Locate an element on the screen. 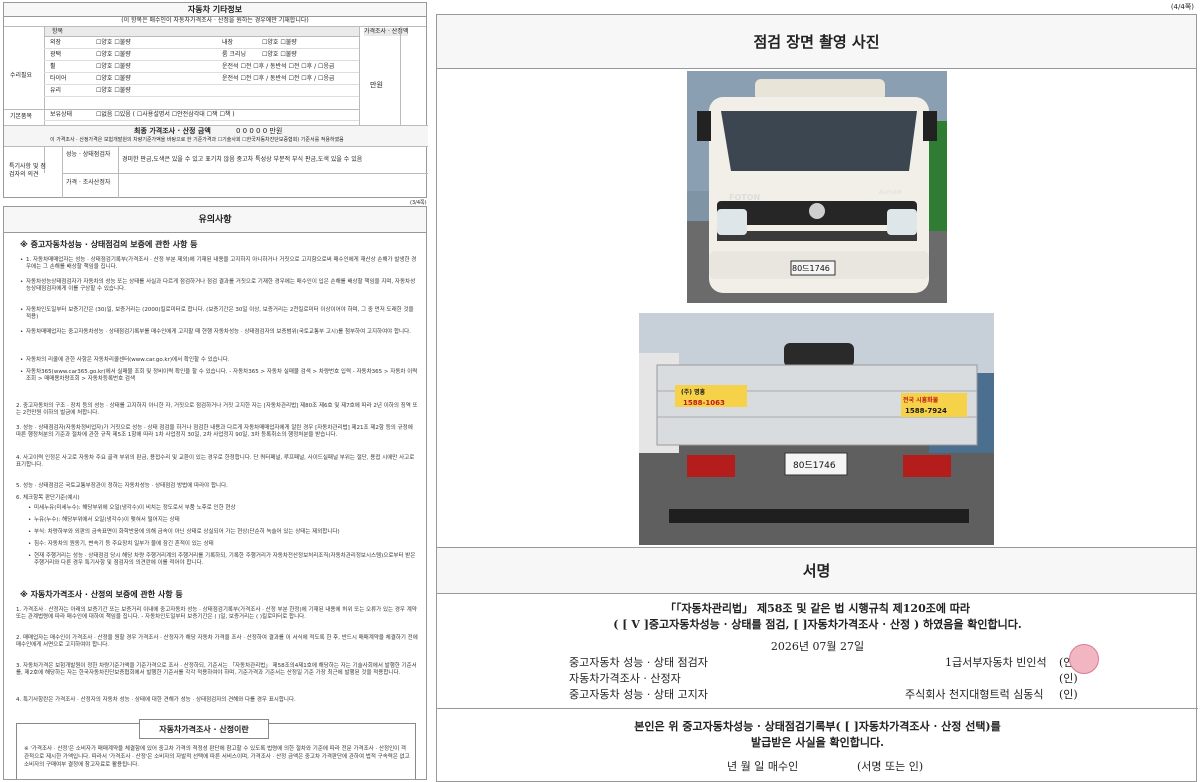 The height and width of the screenshot is (782, 1200). opinion-inspector-label: 성능 · 상태점검자 is located at coordinates (88, 154).